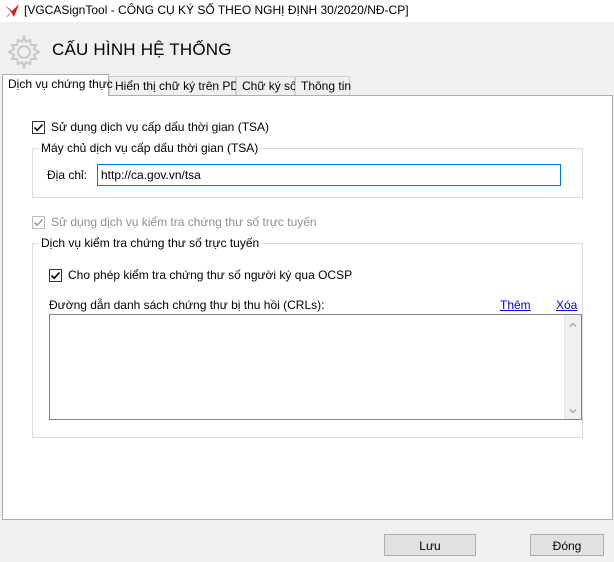  Describe the element at coordinates (515, 305) in the screenshot. I see `add-crl-link: Thêm` at that location.